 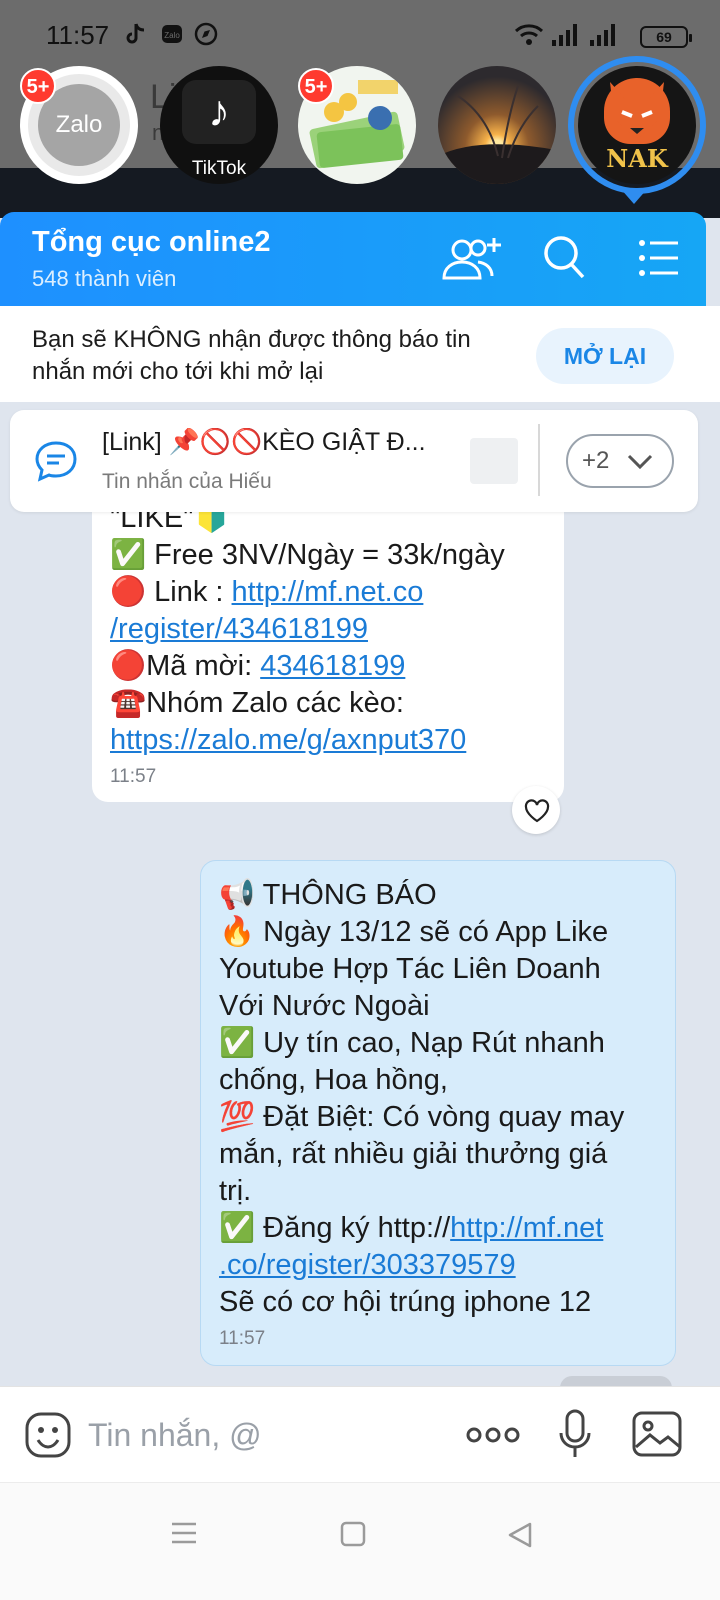 What do you see at coordinates (328, 895) in the screenshot?
I see `message-line: 📢 THÔNG BÁO` at bounding box center [328, 895].